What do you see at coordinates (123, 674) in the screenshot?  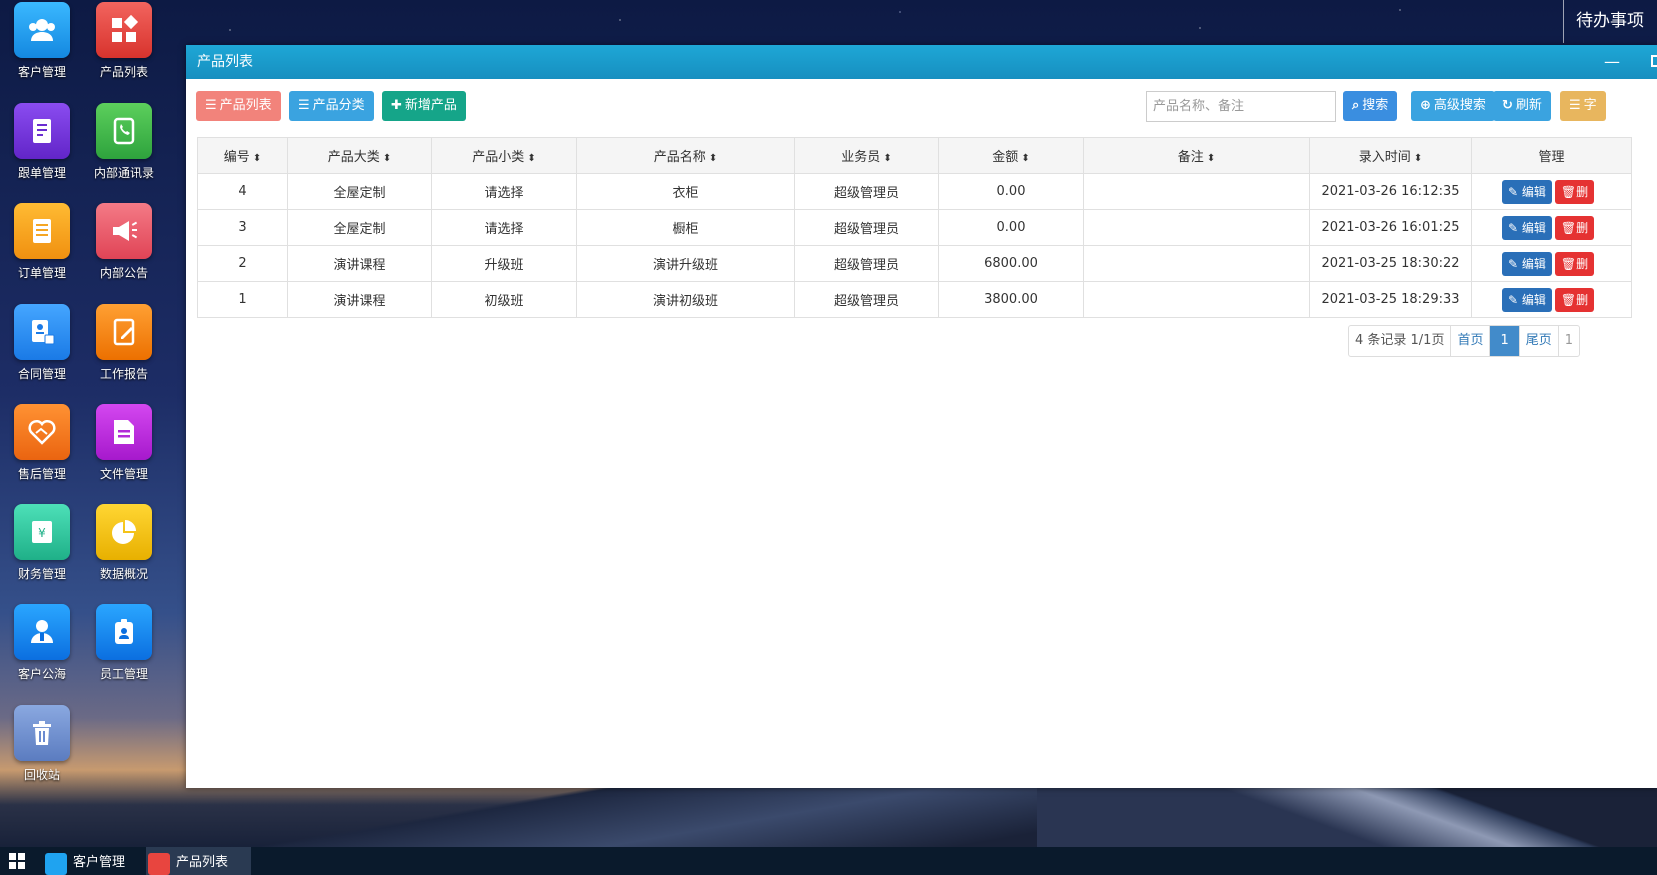 I see `desktop-icon-label: 员工管理` at bounding box center [123, 674].